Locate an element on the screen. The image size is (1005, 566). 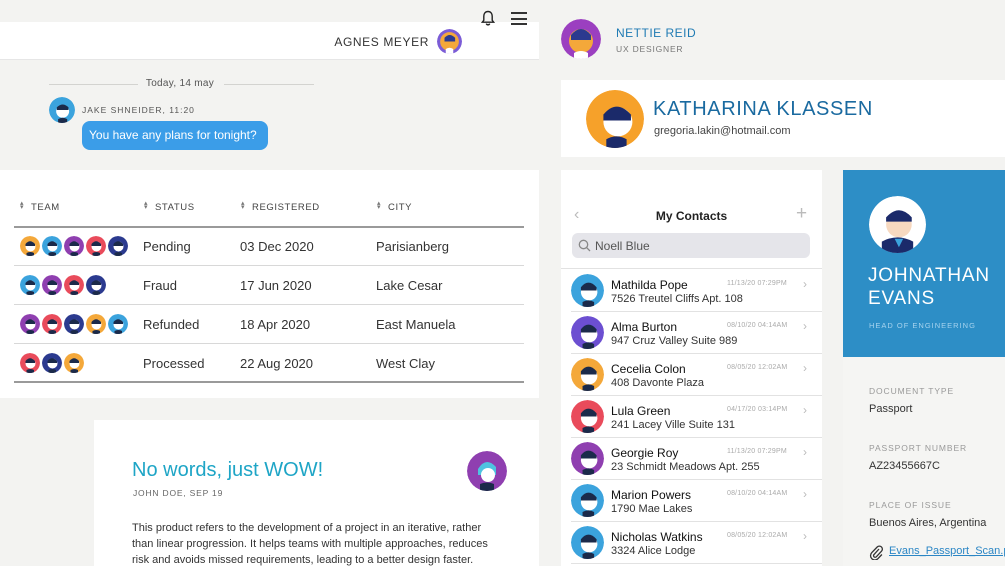
table-cell-registered: 17 Jun 2020 is located at coordinates (276, 285).